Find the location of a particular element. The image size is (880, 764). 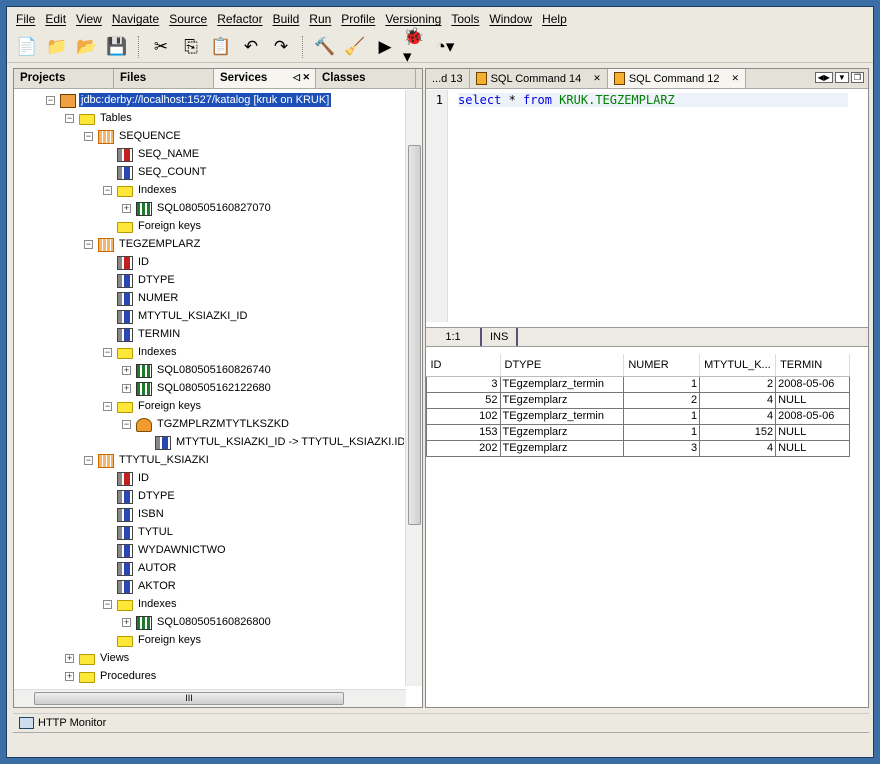

tree-node: − Tables is located at coordinates (209, 119).